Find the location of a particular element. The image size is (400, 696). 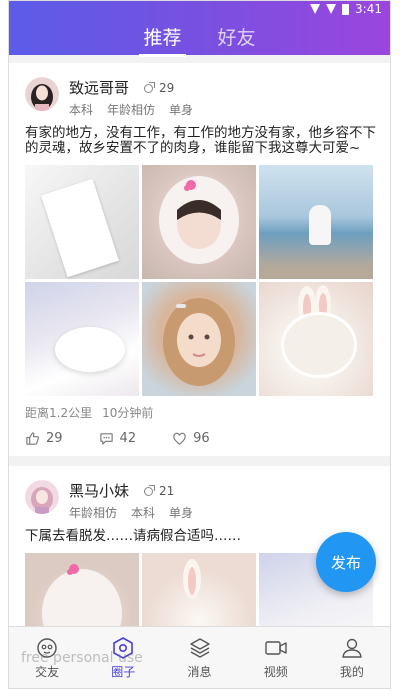

signal-icon is located at coordinates (315, 9).